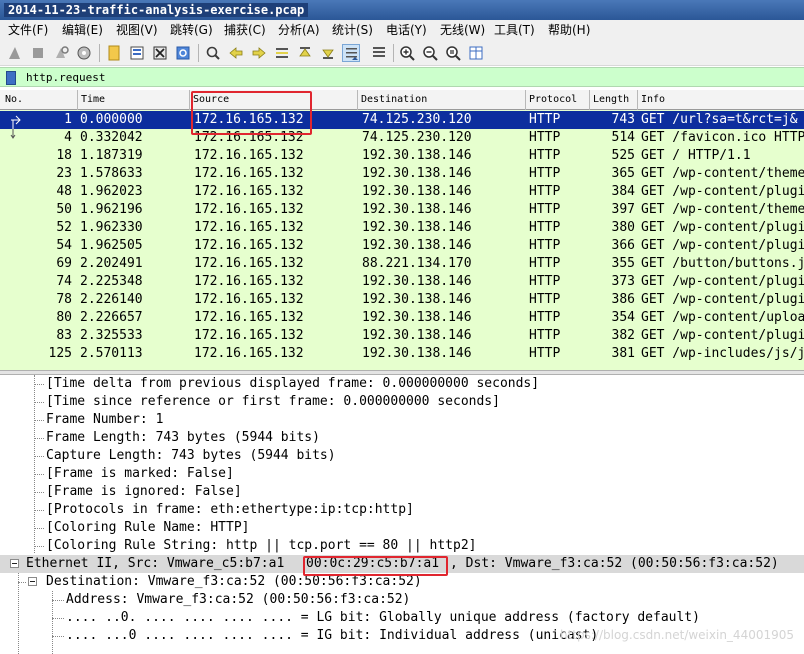 This screenshot has height=654, width=804. Describe the element at coordinates (614, 100) in the screenshot. I see `column-header-length: Length` at that location.